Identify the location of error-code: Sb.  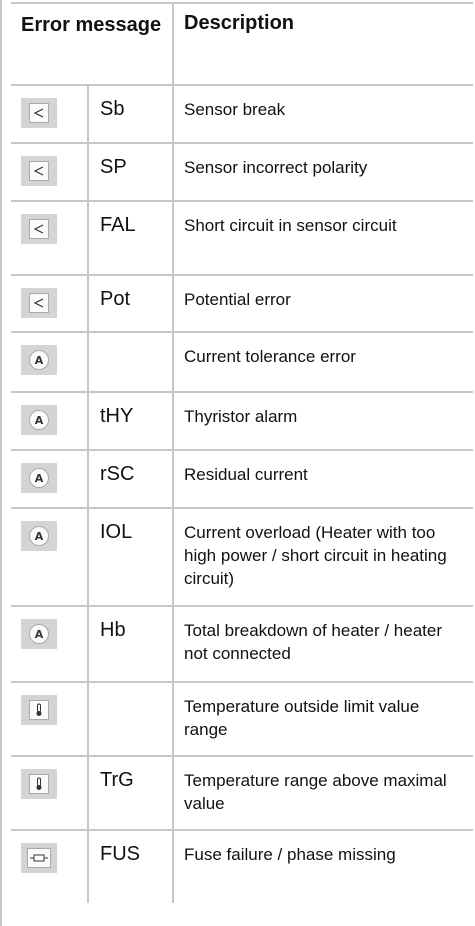
(129, 114).